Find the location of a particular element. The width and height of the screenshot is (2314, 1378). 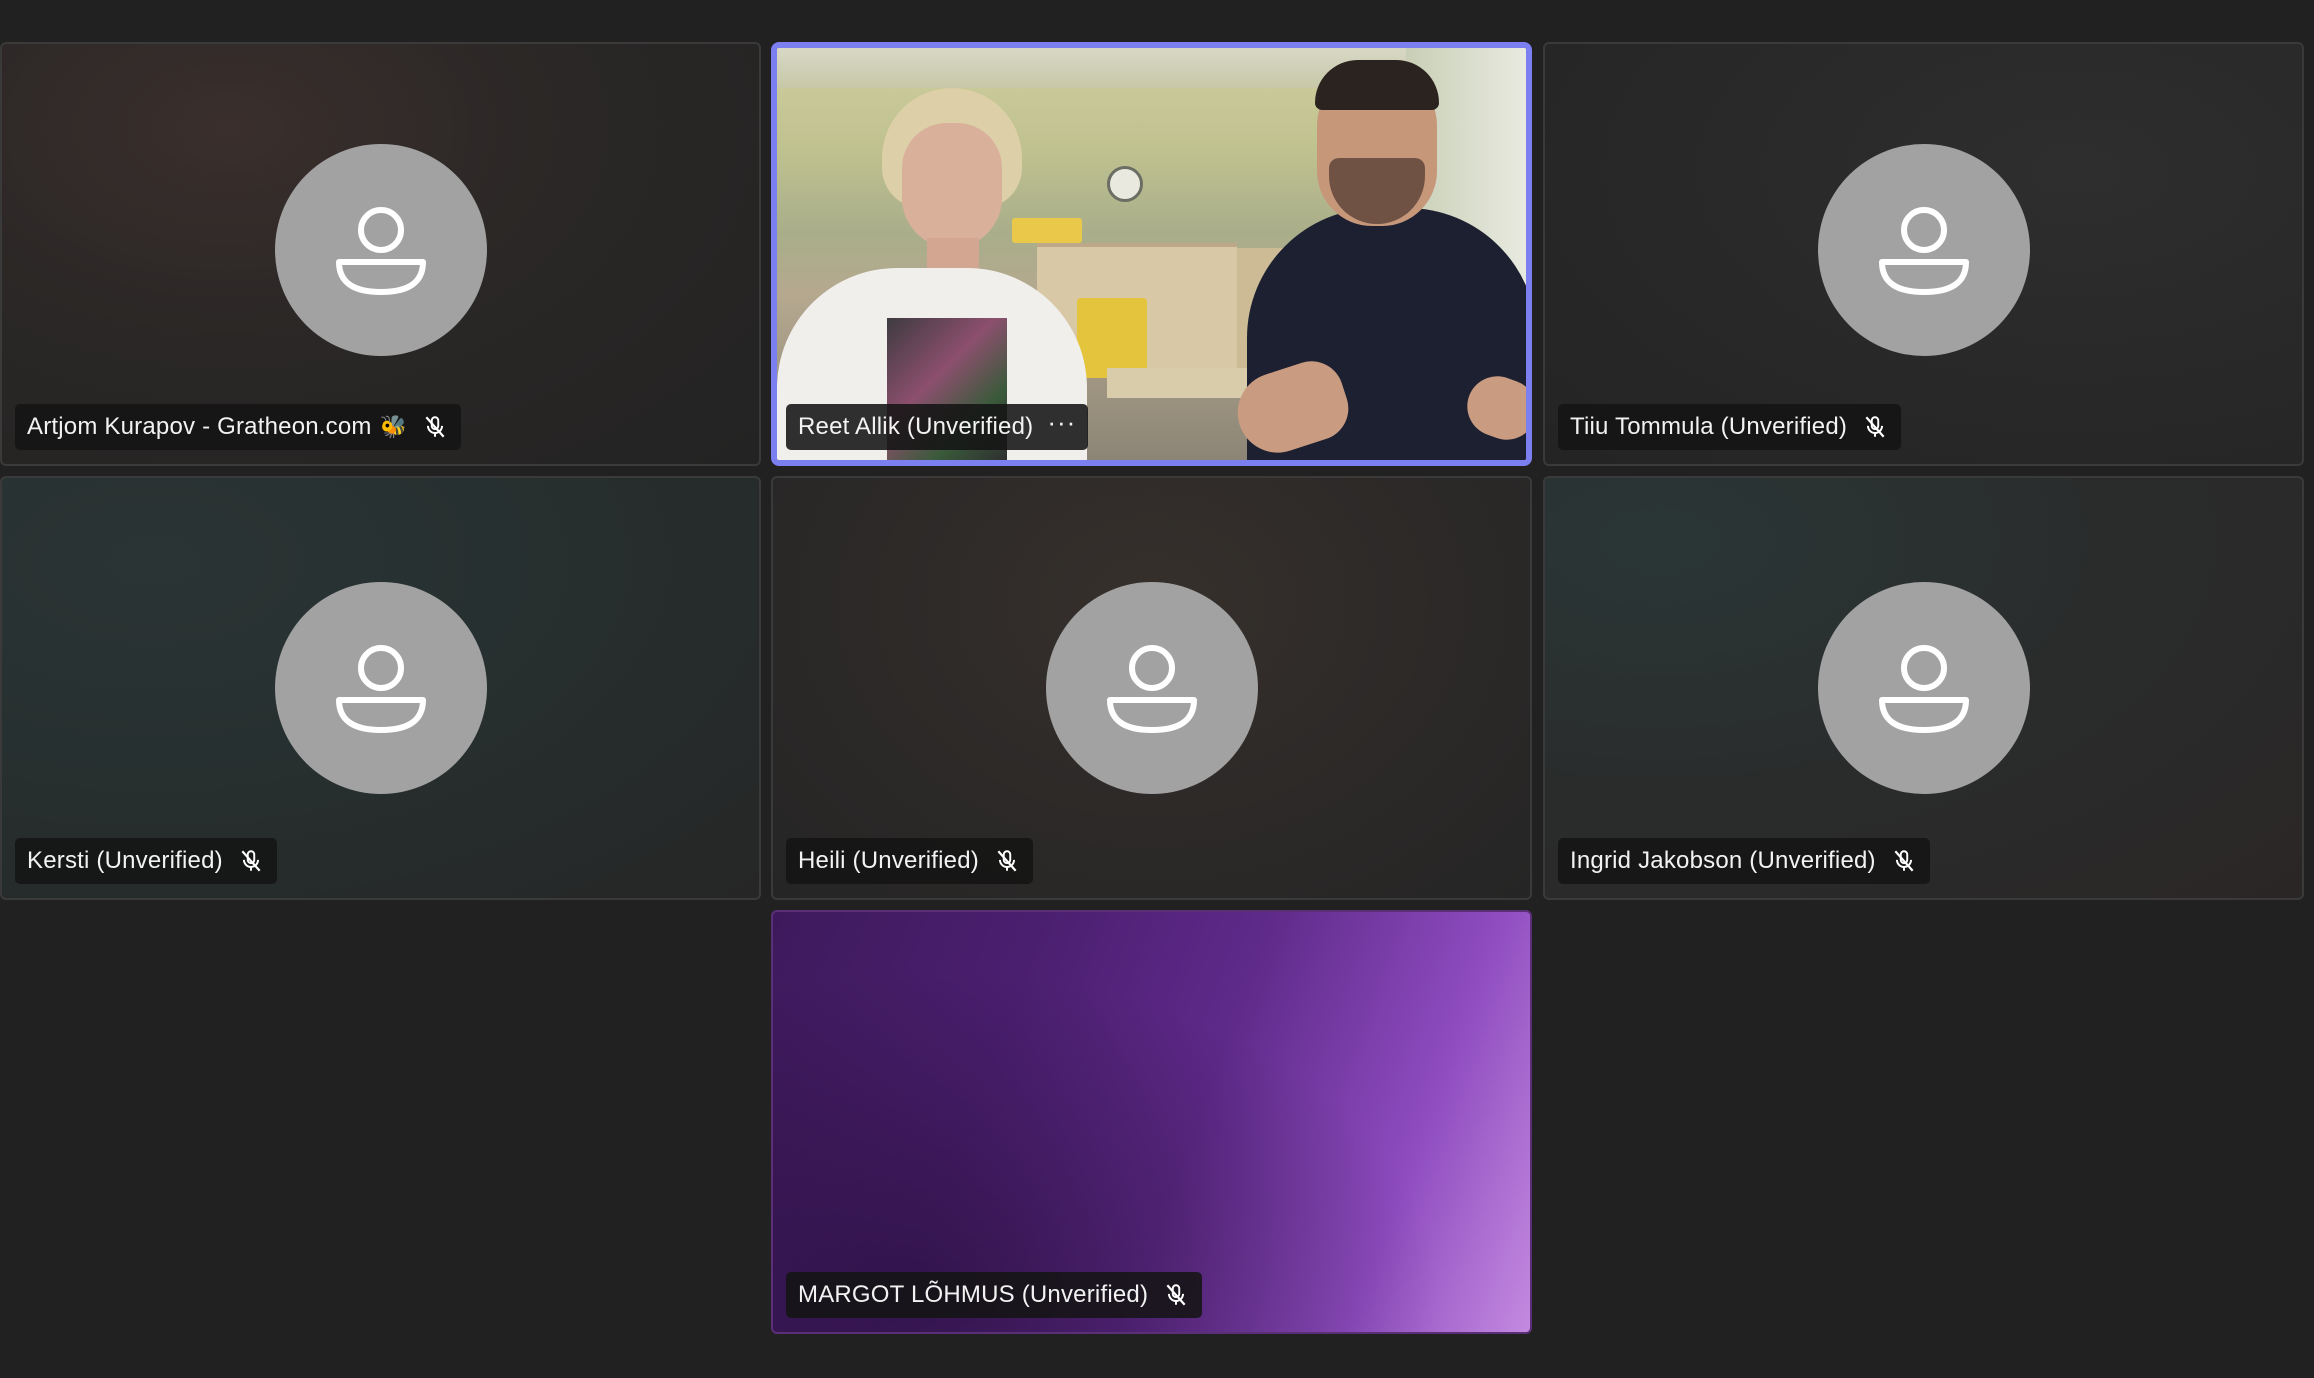

participant-tile-tiiu: Tiiu Tommula (Unverified) is located at coordinates (1923, 254).